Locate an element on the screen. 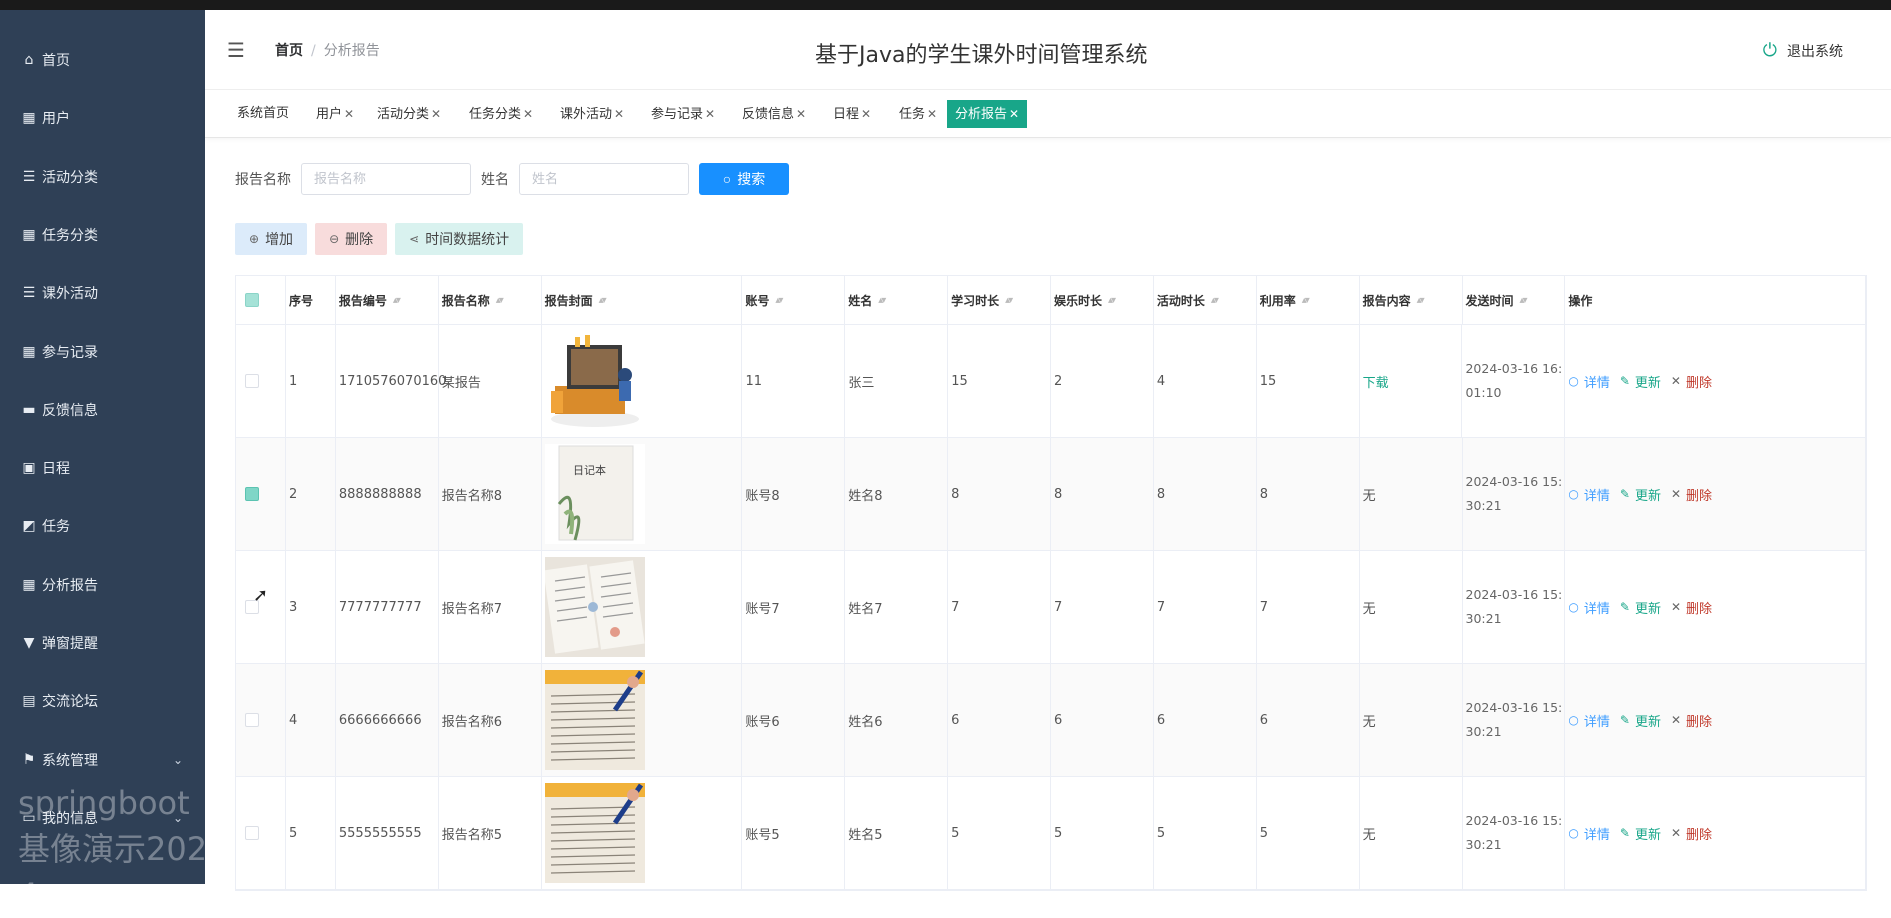  stats-button: ⋖ 时间数据统计 is located at coordinates (459, 239).